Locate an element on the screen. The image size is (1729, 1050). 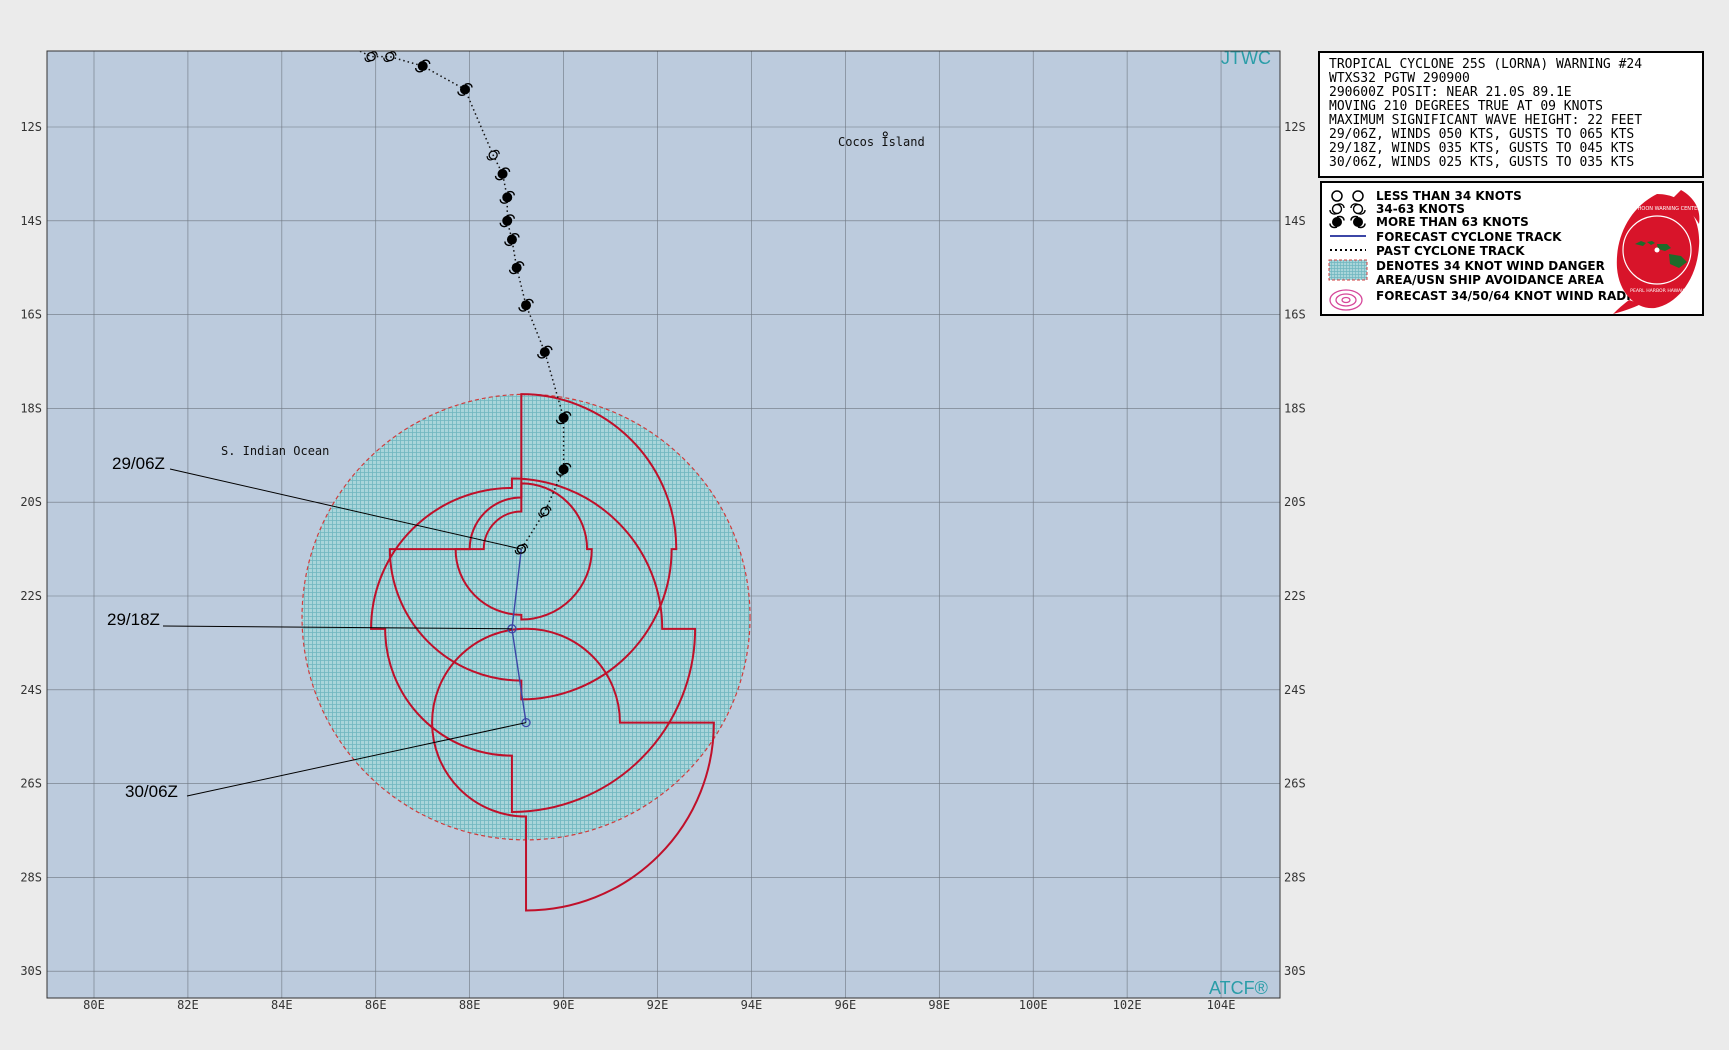
warning-line: MAXIMUM SIGNIFICANT WAVE HEIGHT: 22 FEET is located at coordinates (1486, 120).